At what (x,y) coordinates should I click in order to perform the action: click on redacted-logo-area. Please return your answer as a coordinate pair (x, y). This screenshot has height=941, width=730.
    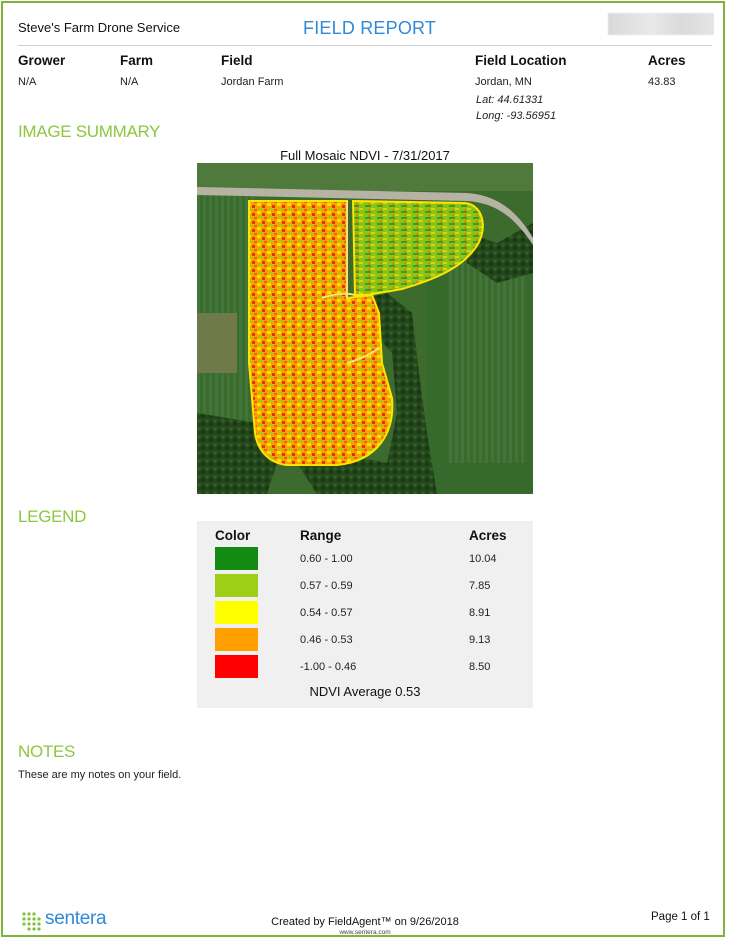
    Looking at the image, I should click on (661, 24).